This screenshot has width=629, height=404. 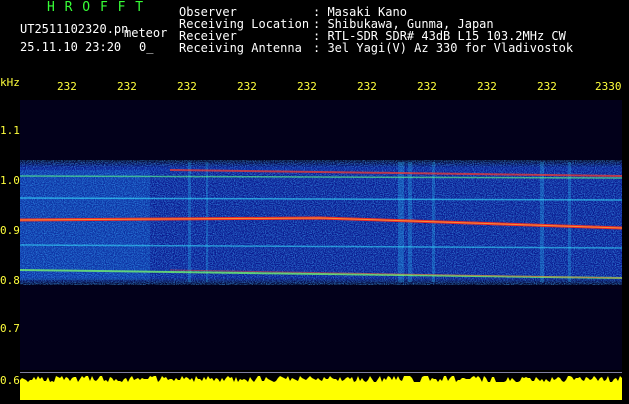 I want to click on power-trace-svg, so click(x=321, y=388).